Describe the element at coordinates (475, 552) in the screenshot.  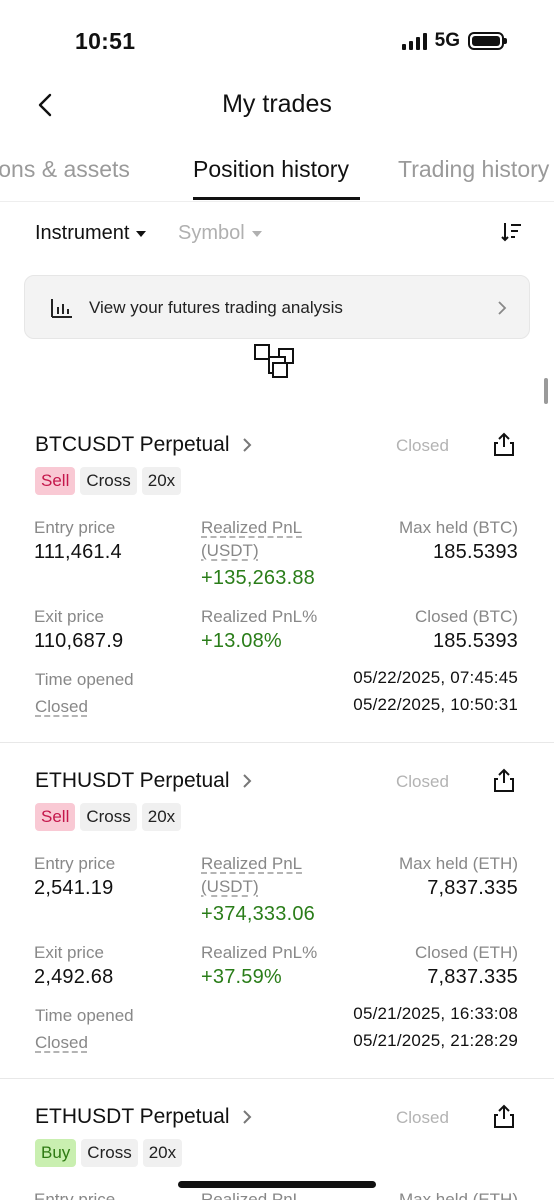
I see `max-held-value: 185.5393` at that location.